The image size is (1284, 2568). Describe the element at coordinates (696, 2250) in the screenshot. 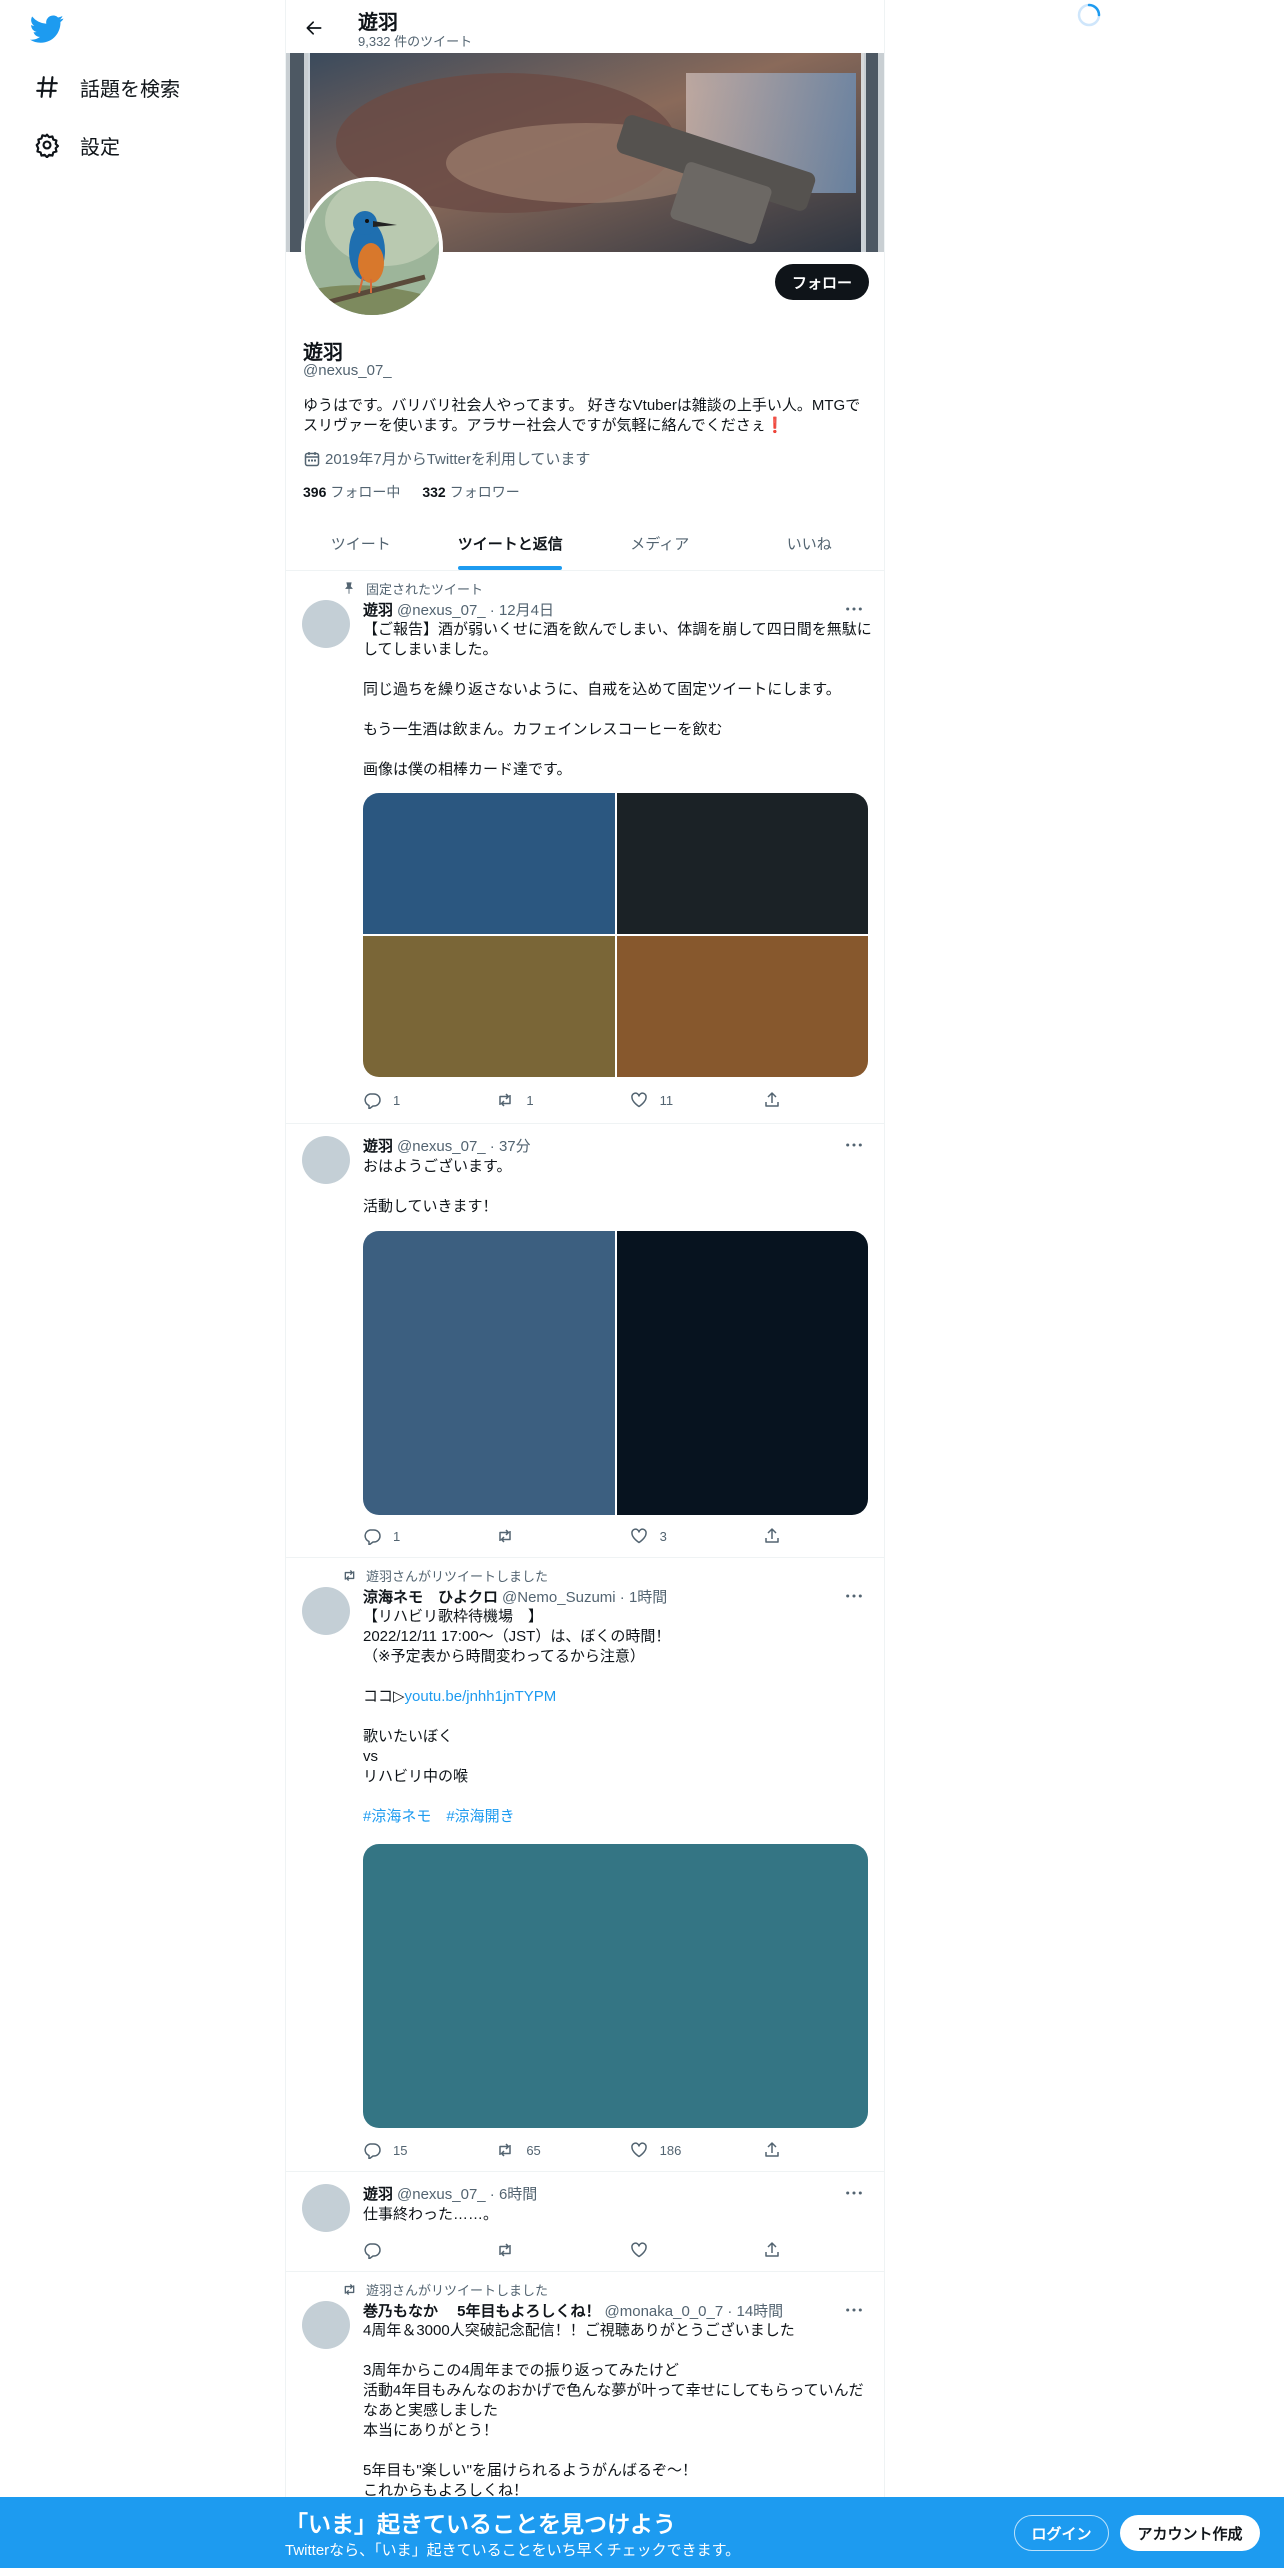

I see `like-button` at that location.